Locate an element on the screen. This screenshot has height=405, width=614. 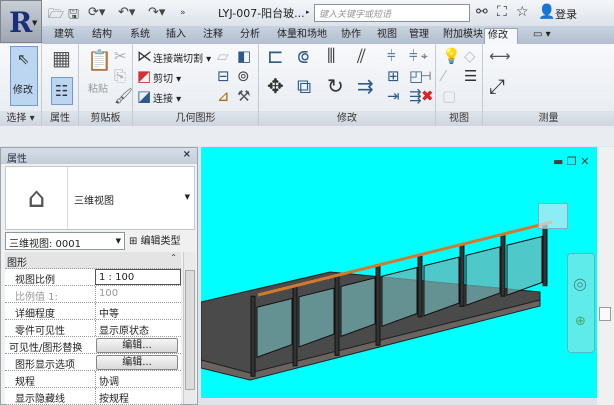
minimize-icon: ▬ is located at coordinates (558, 161).